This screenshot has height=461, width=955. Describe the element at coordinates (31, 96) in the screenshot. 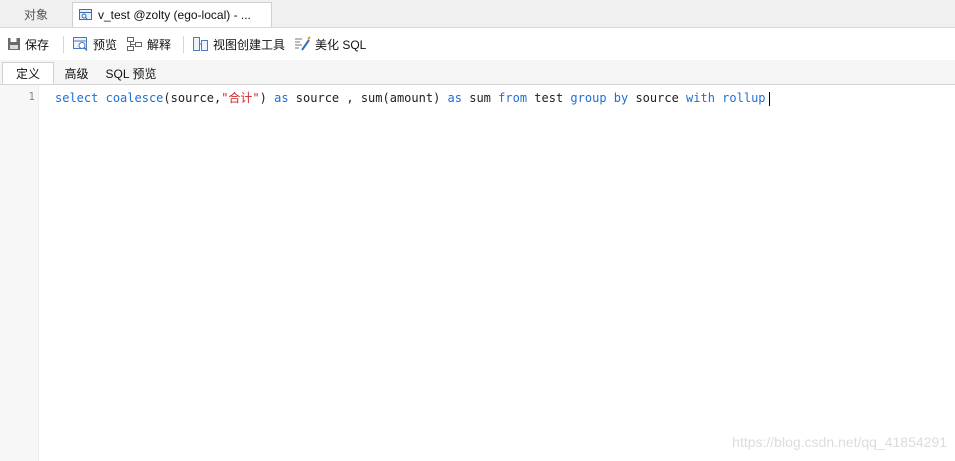

I see `line-number: 1` at that location.